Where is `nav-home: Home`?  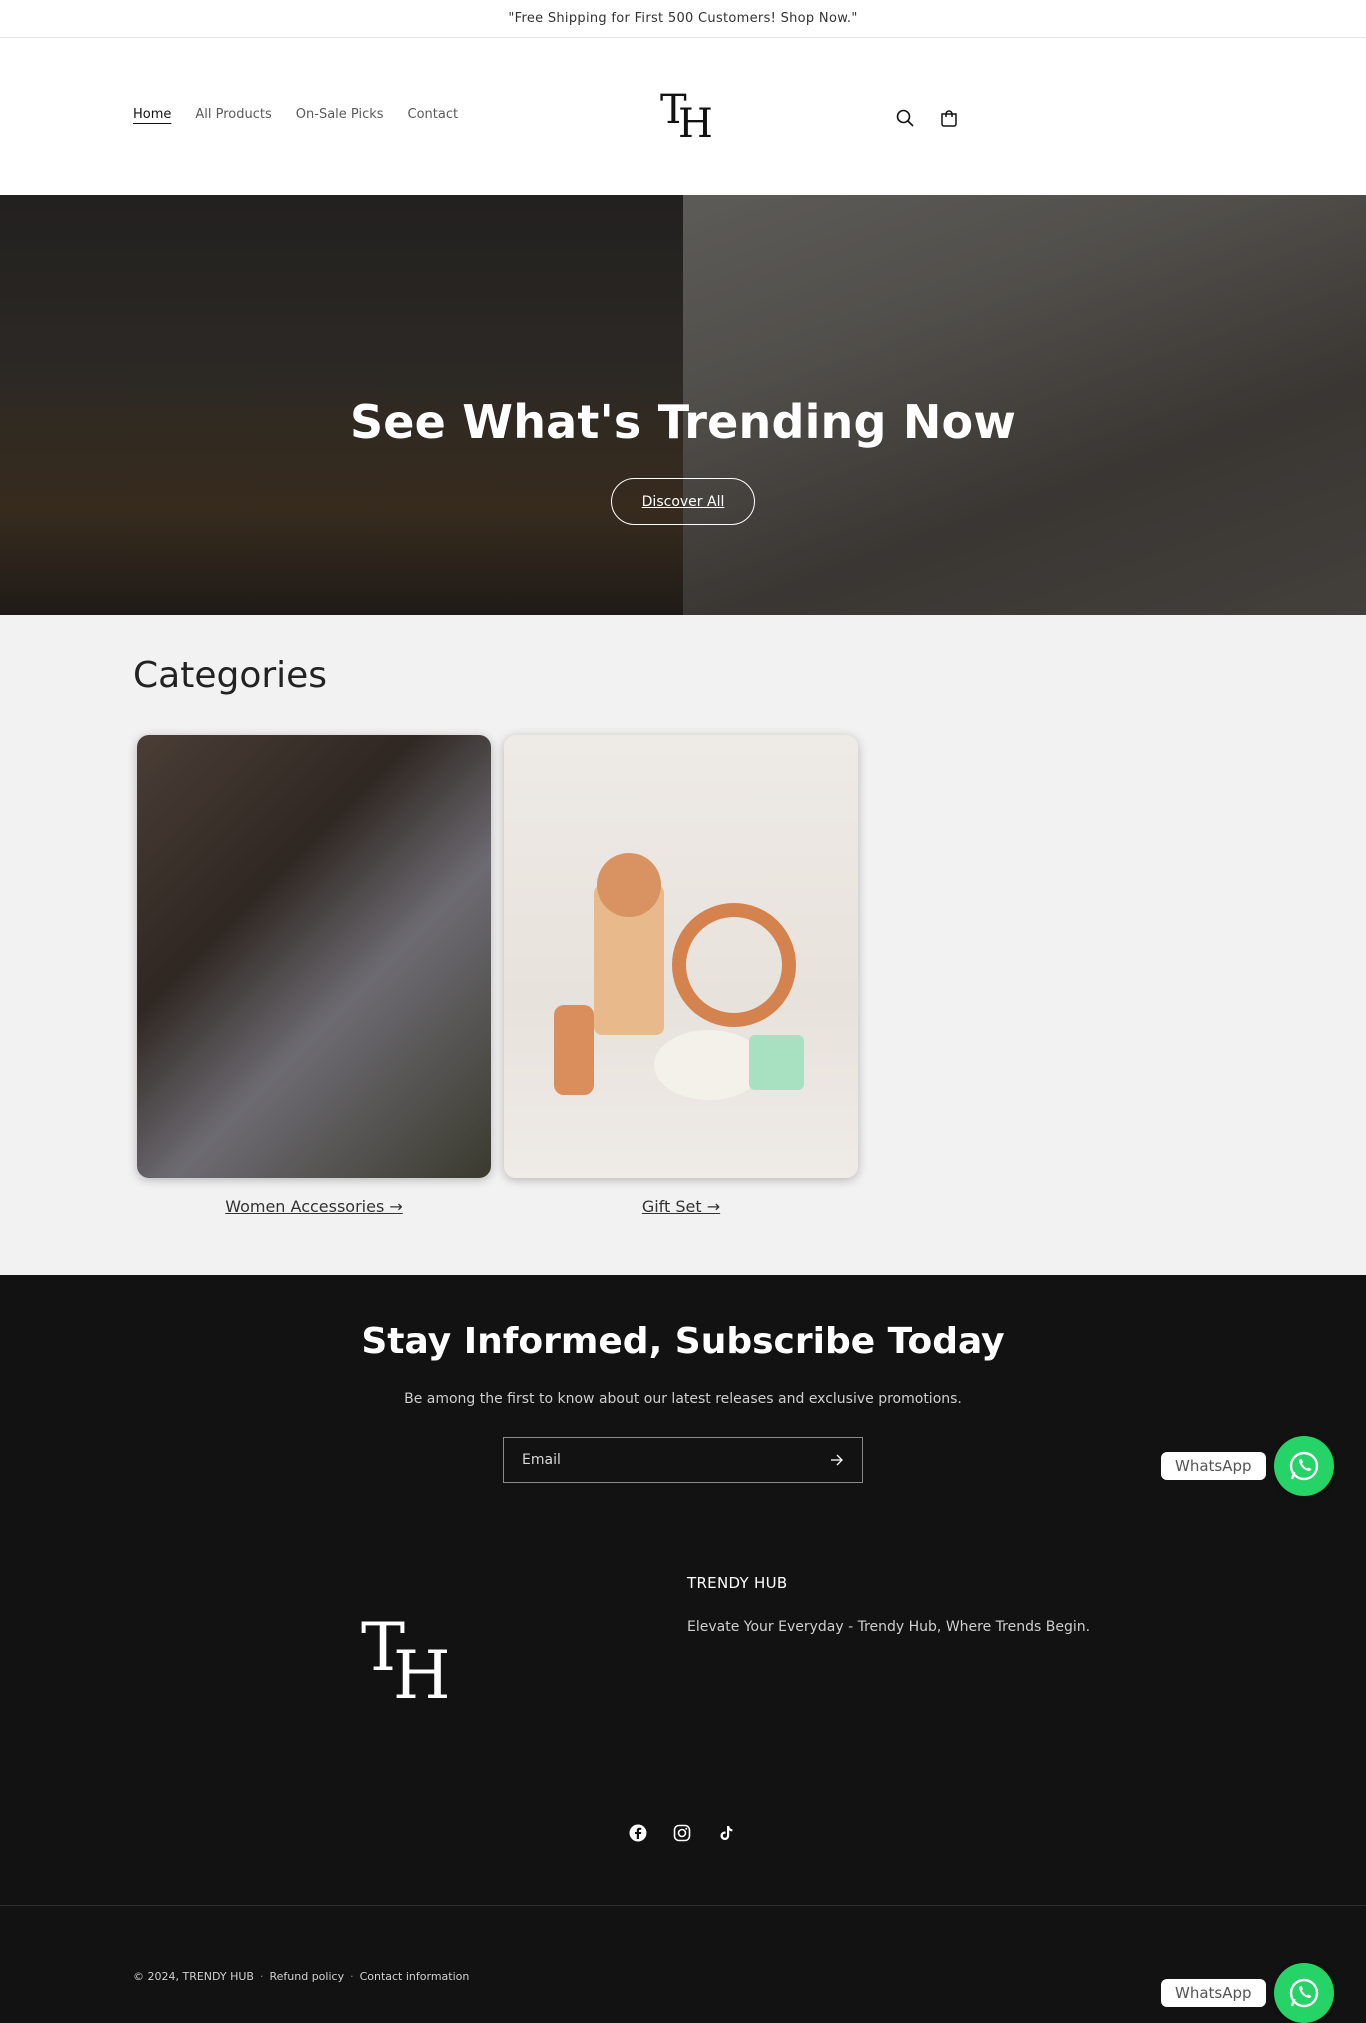
nav-home: Home is located at coordinates (152, 114).